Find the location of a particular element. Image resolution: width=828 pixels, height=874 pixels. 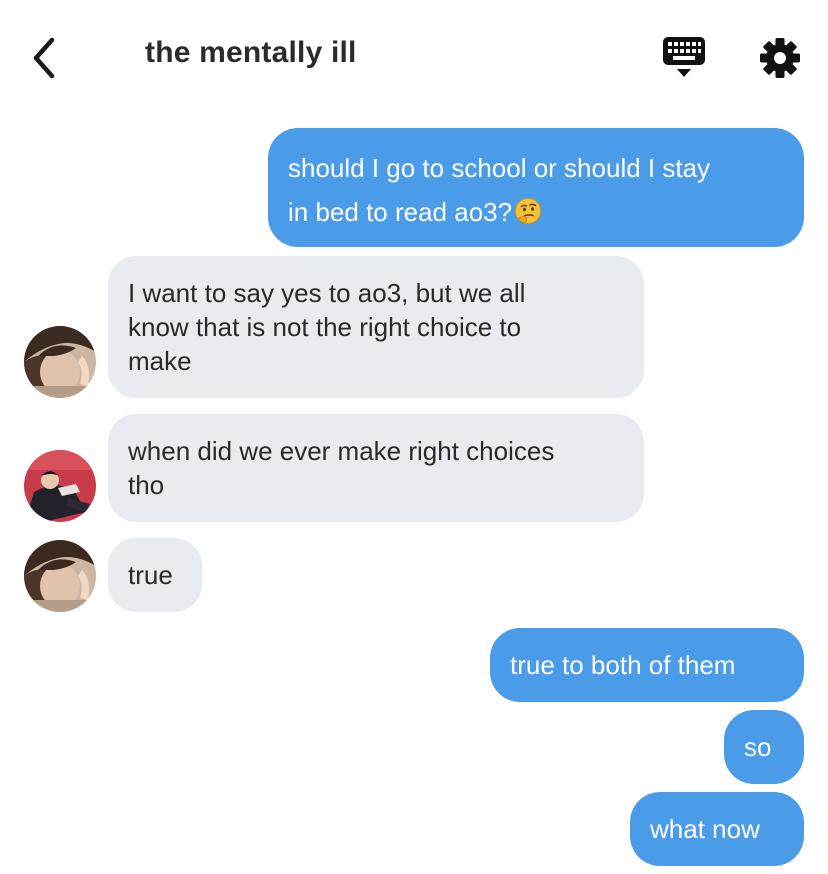

settings-button is located at coordinates (780, 58).